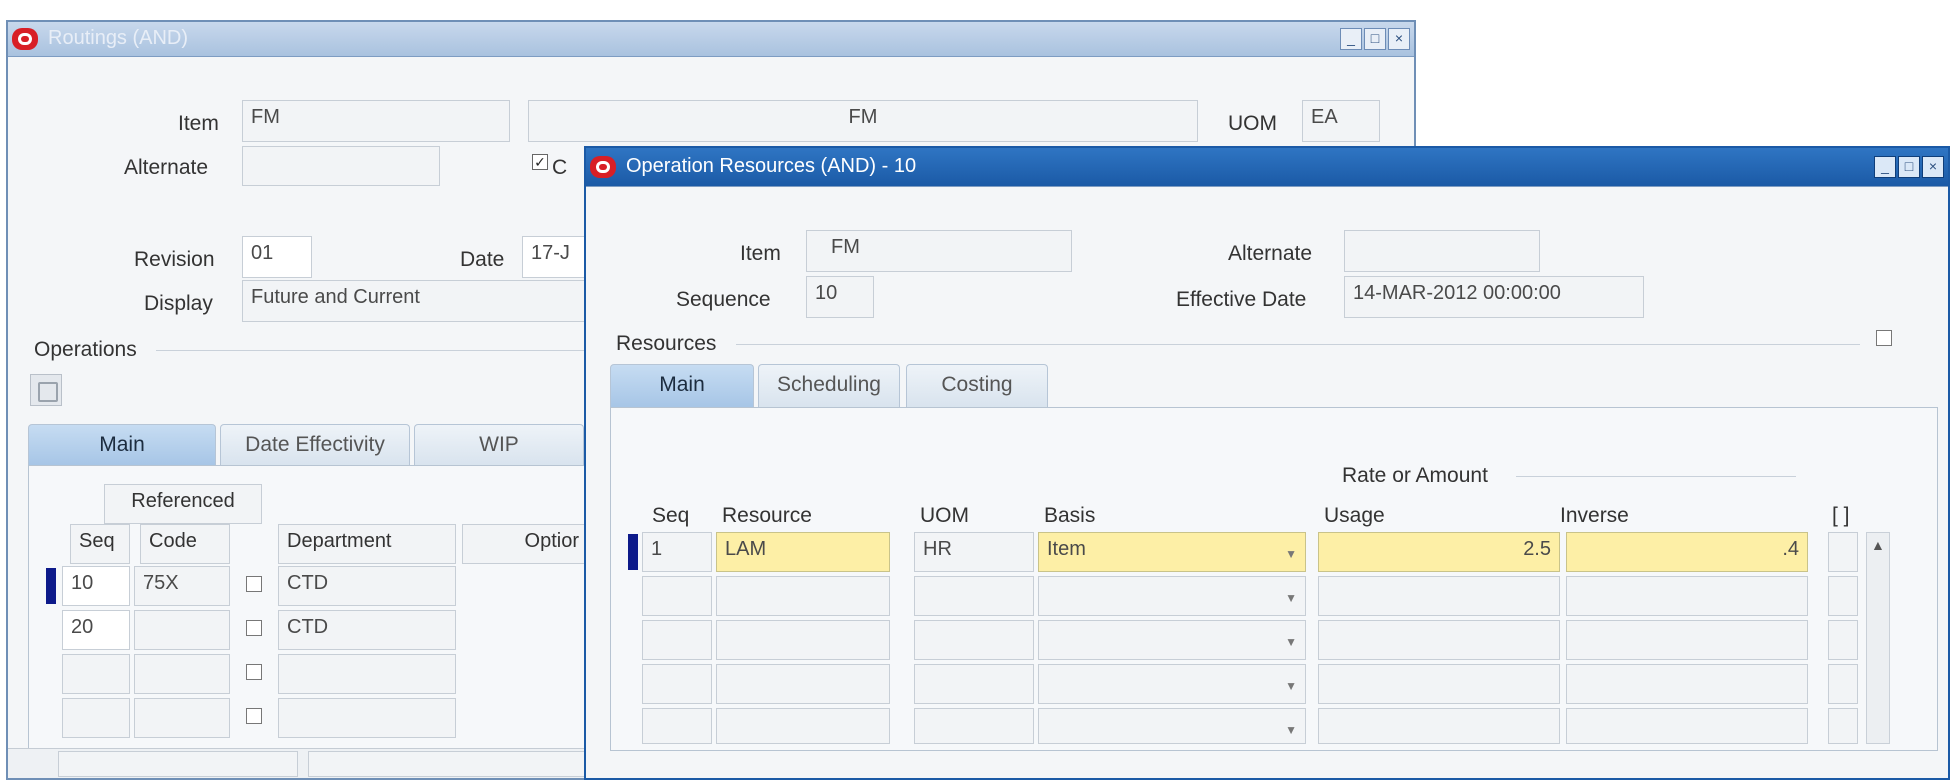 The image size is (1952, 783). What do you see at coordinates (1415, 475) in the screenshot?
I see `rate-or-amount-label: Rate or Amount` at bounding box center [1415, 475].